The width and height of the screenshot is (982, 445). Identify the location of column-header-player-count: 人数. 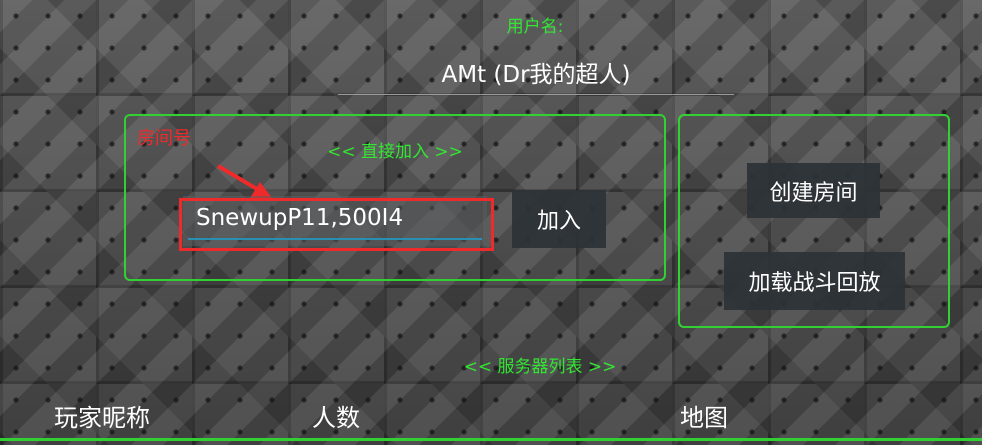
(336, 418).